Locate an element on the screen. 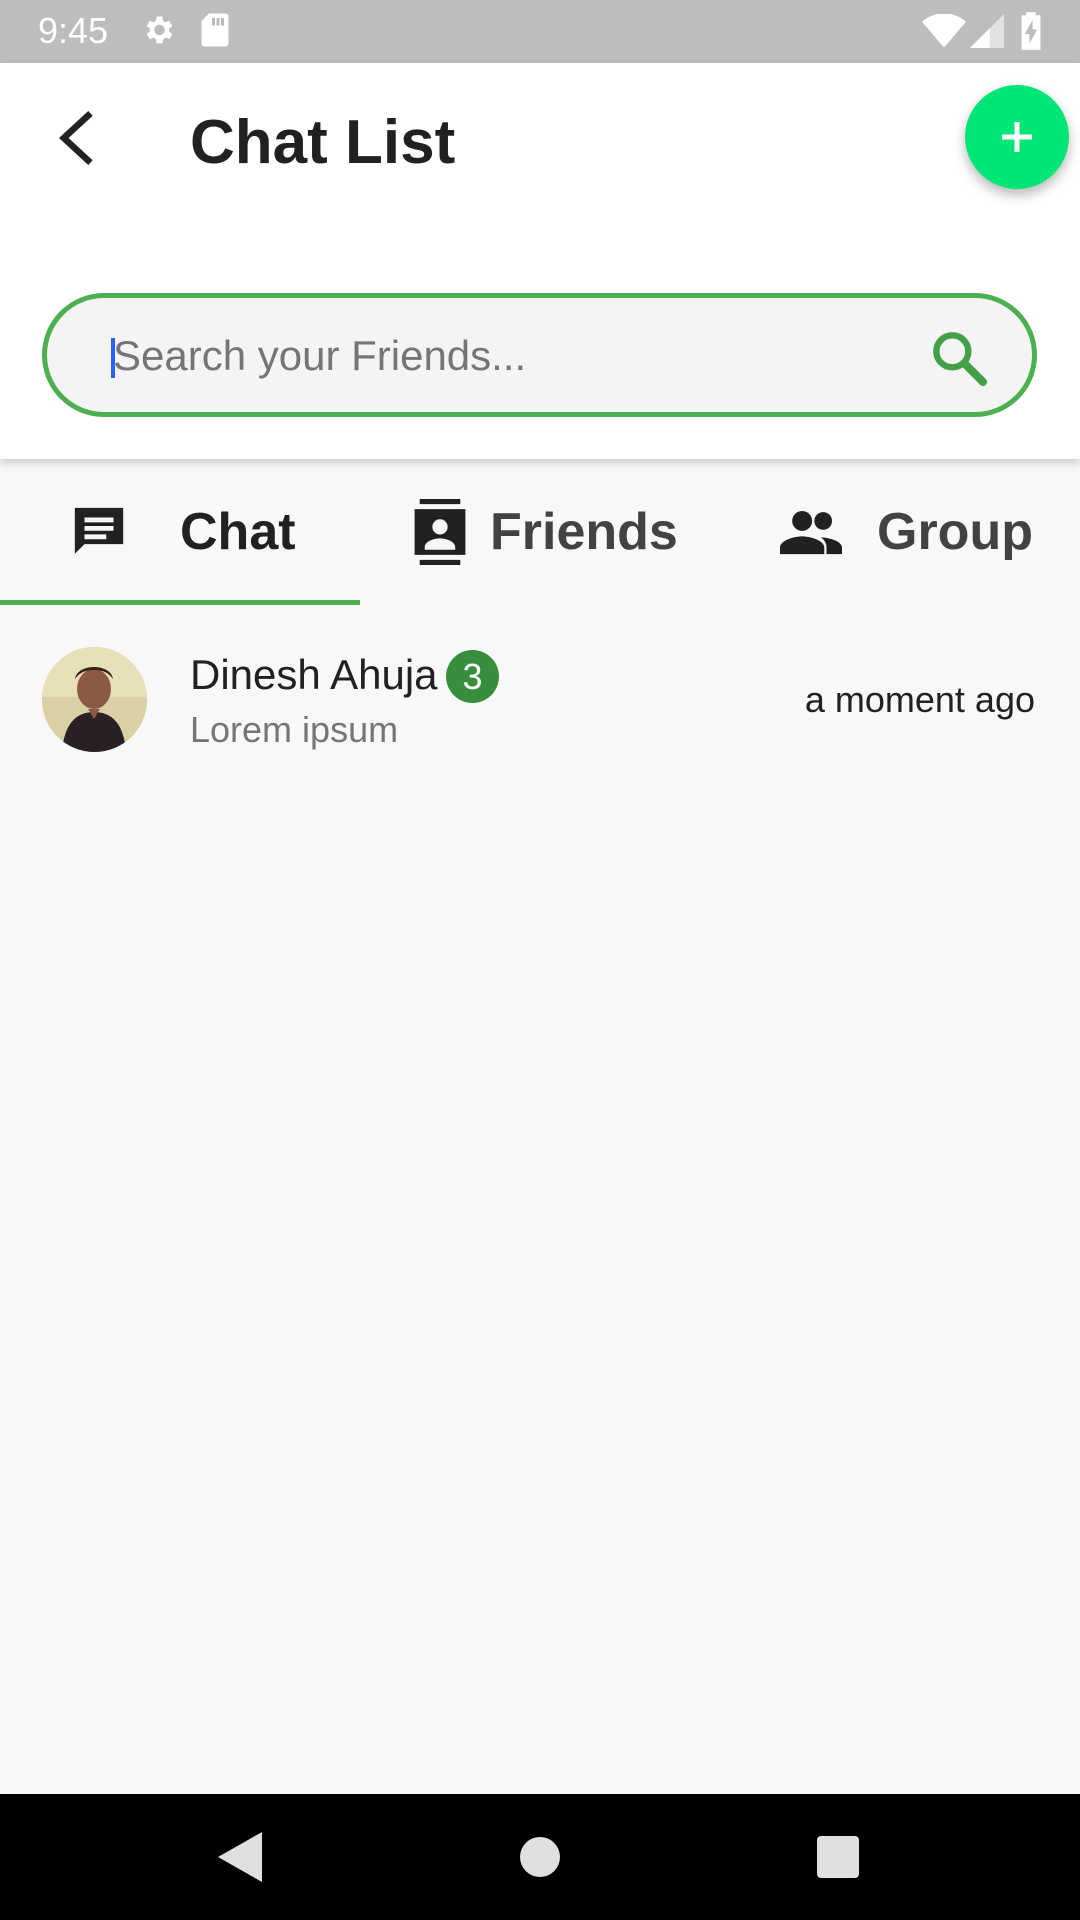 Image resolution: width=1080 pixels, height=1920 pixels. back-button is located at coordinates (75, 138).